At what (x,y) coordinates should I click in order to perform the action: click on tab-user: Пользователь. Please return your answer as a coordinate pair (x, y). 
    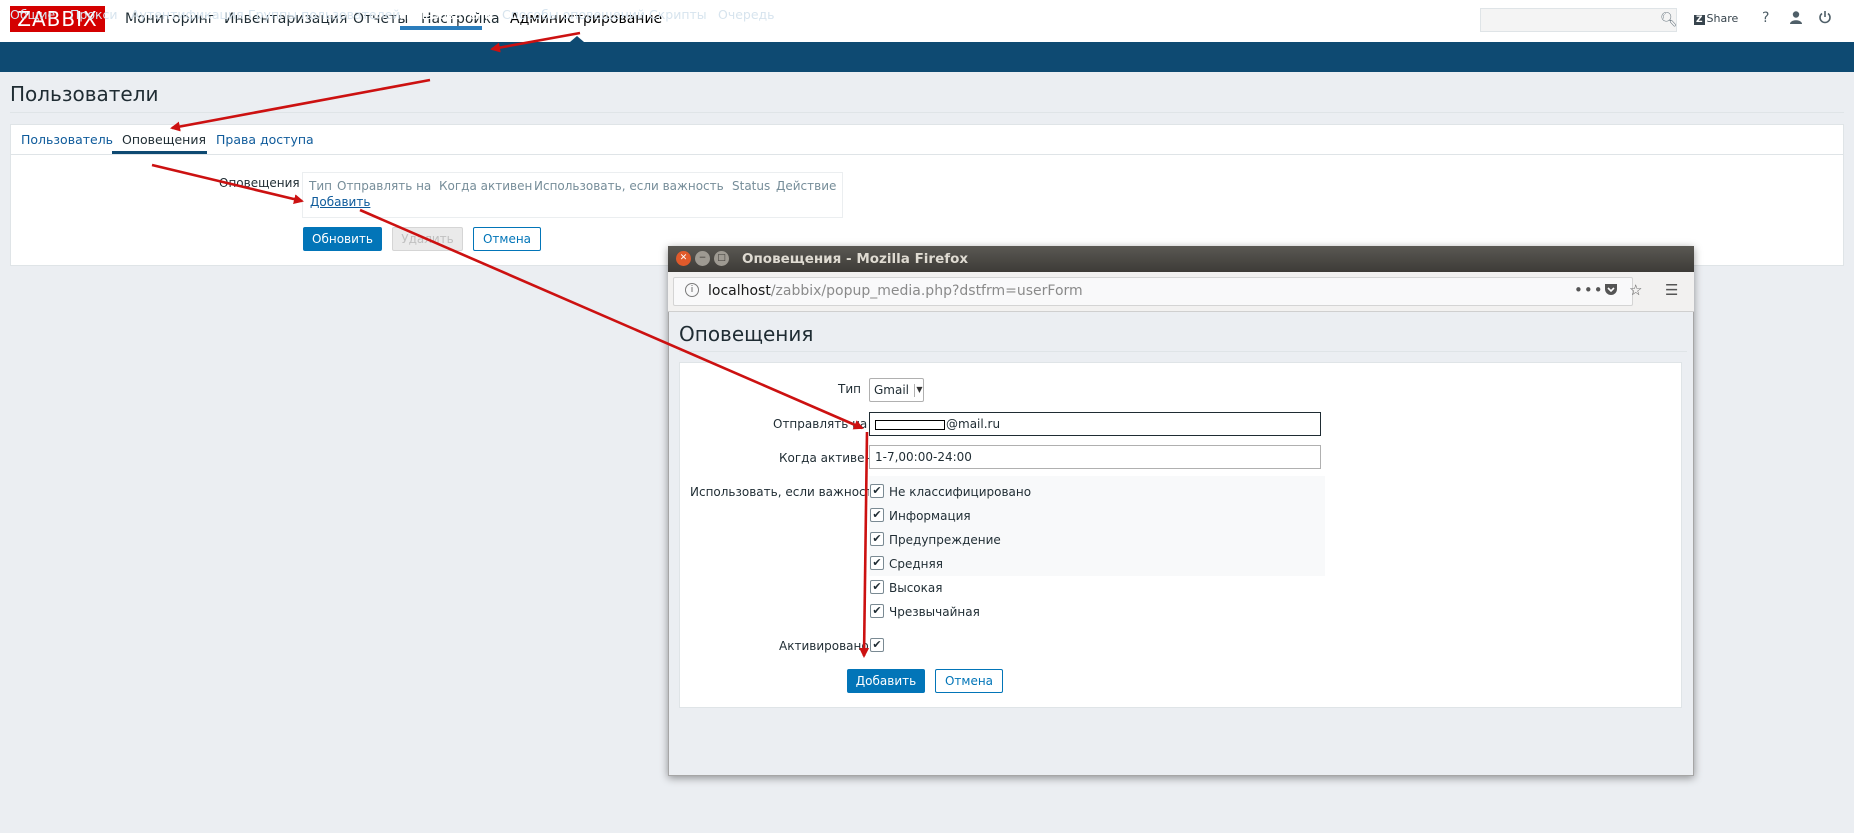
    Looking at the image, I should click on (67, 139).